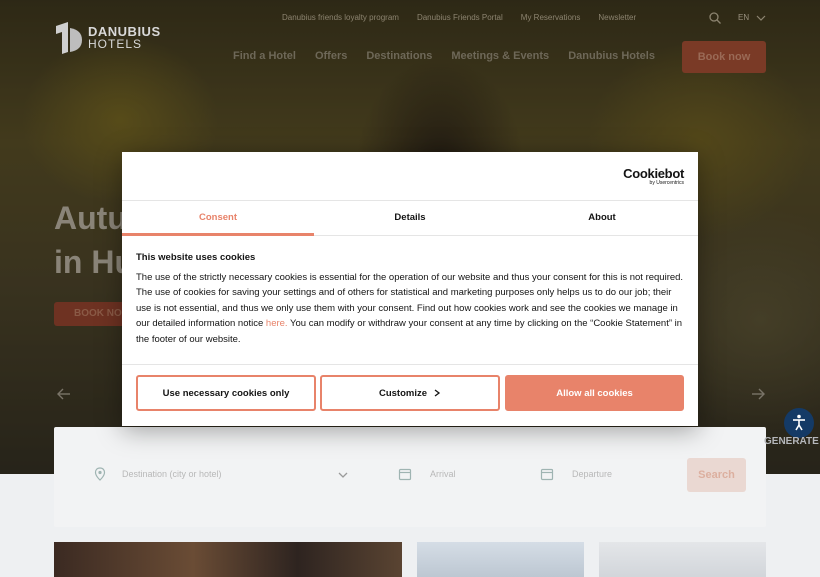  I want to click on necessary-cookies-button: Use necessary cookies only, so click(226, 393).